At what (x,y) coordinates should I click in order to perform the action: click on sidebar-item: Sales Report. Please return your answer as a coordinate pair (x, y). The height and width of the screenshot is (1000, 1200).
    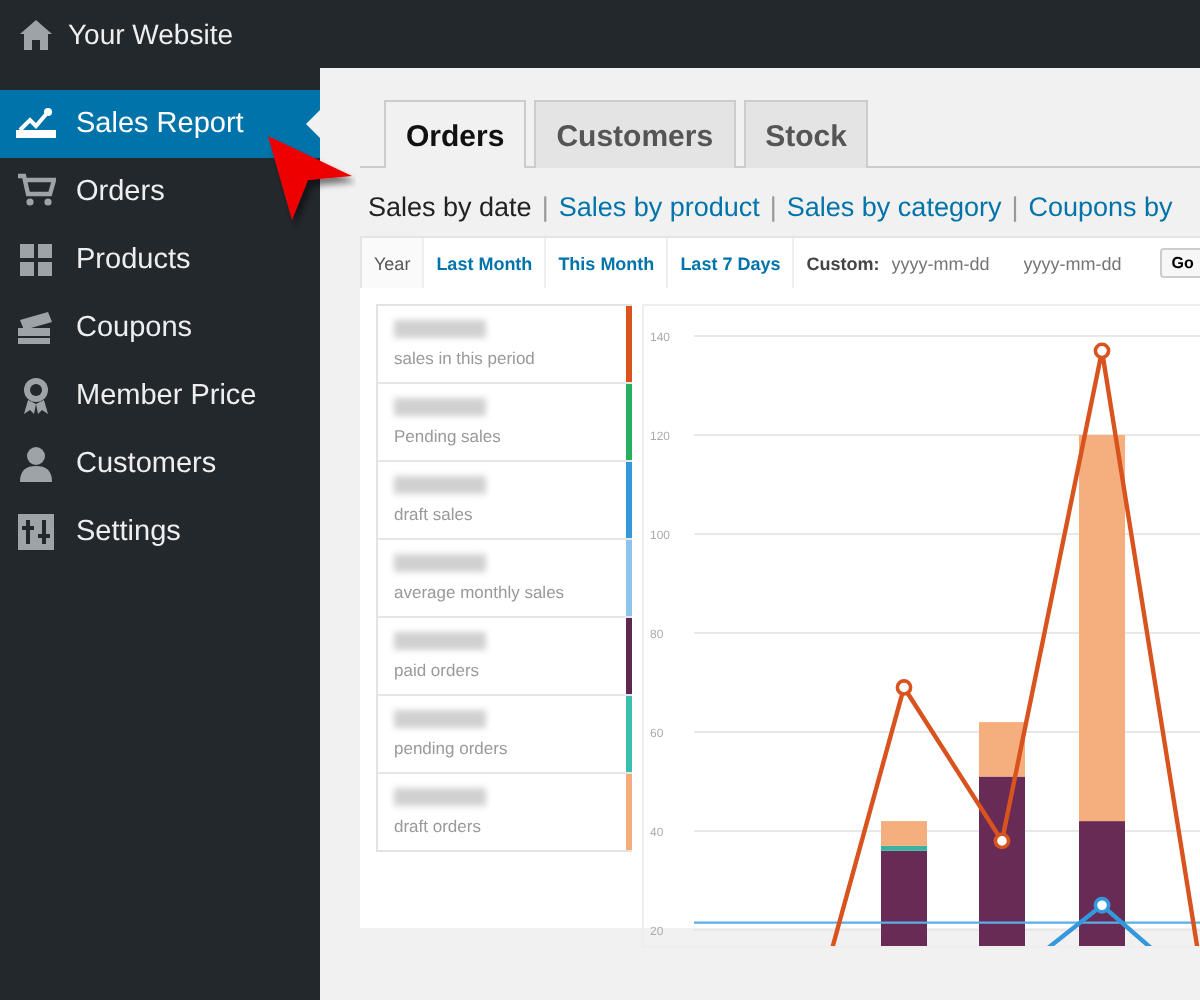
    Looking at the image, I should click on (160, 124).